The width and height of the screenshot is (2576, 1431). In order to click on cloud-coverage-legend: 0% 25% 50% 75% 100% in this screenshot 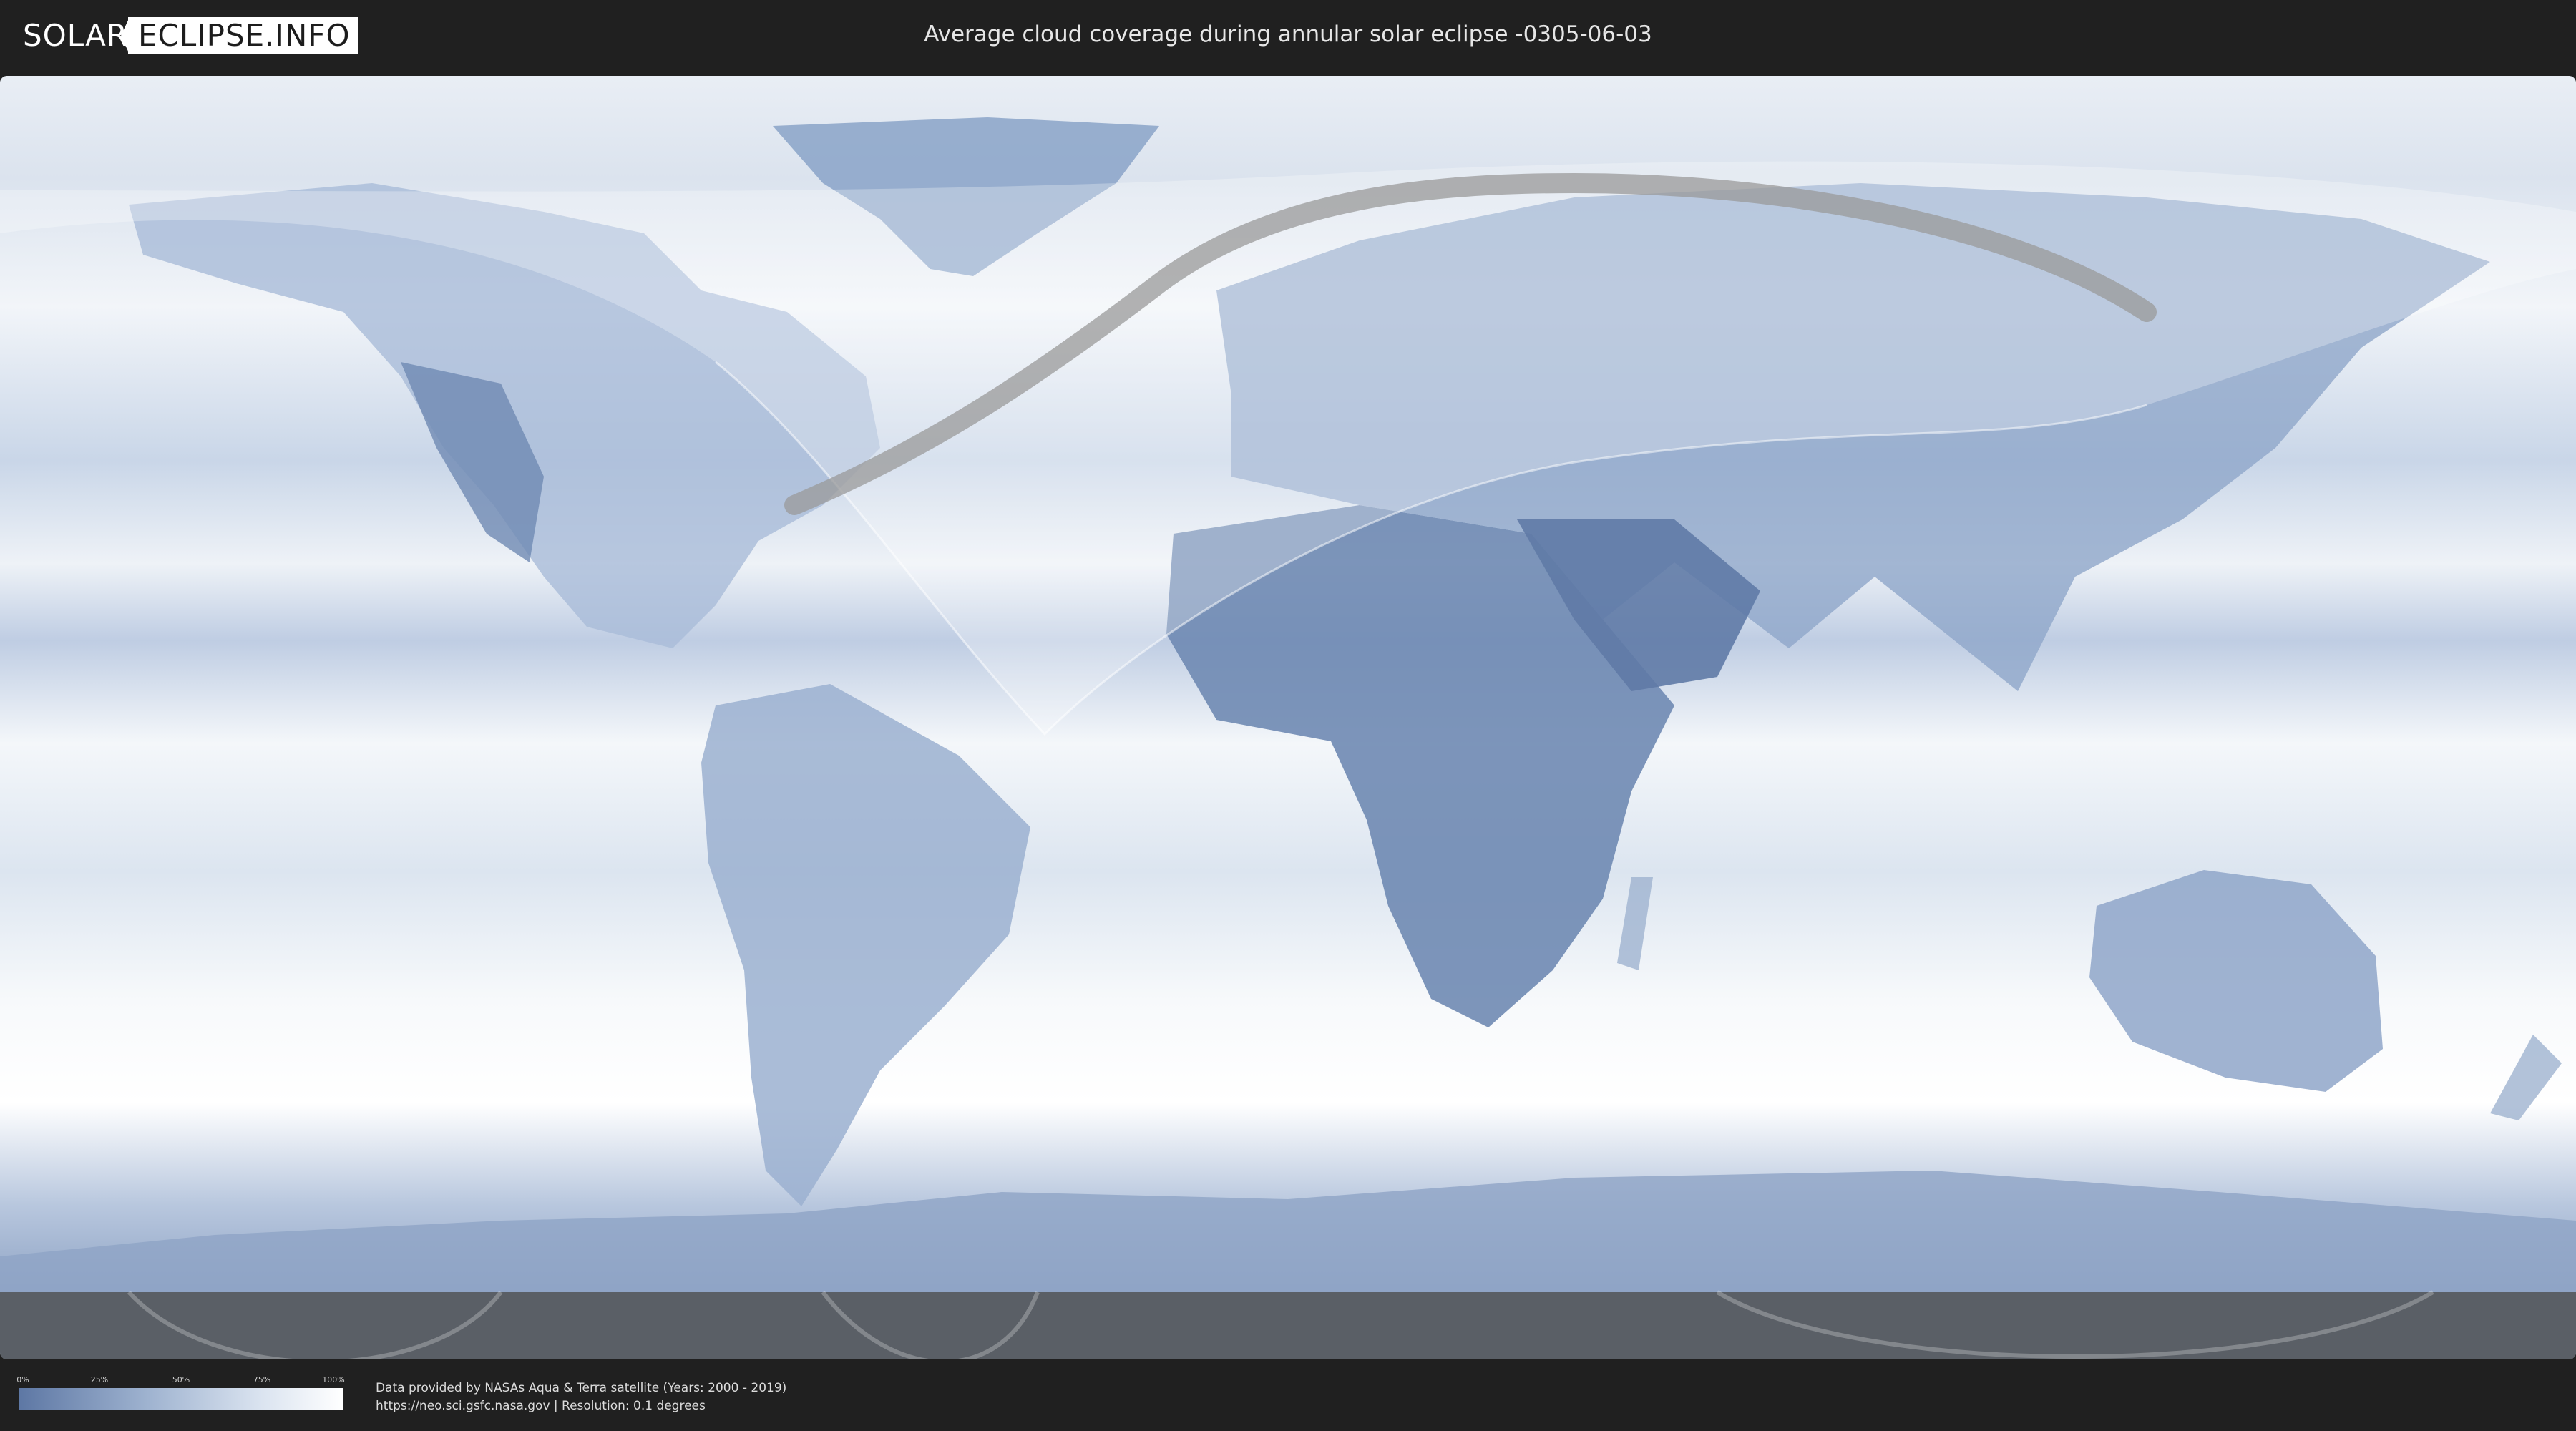, I will do `click(180, 1392)`.